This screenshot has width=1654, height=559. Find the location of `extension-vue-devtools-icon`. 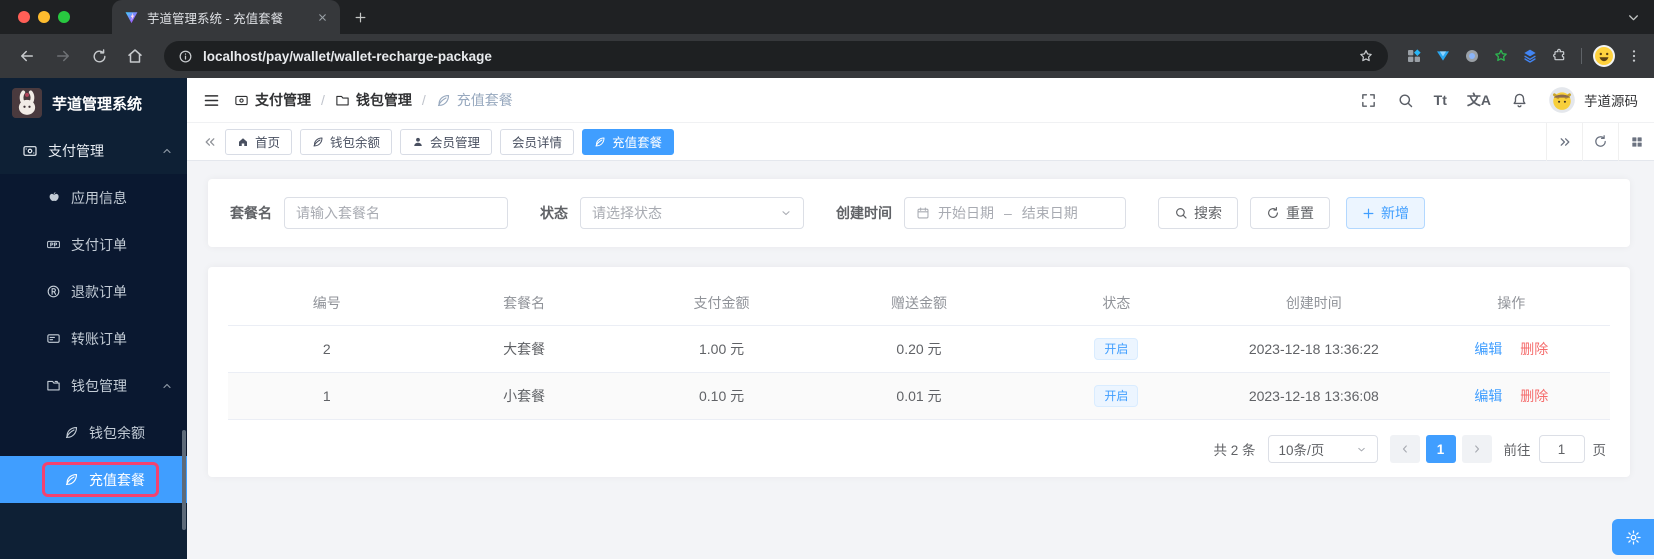

extension-vue-devtools-icon is located at coordinates (1443, 56).